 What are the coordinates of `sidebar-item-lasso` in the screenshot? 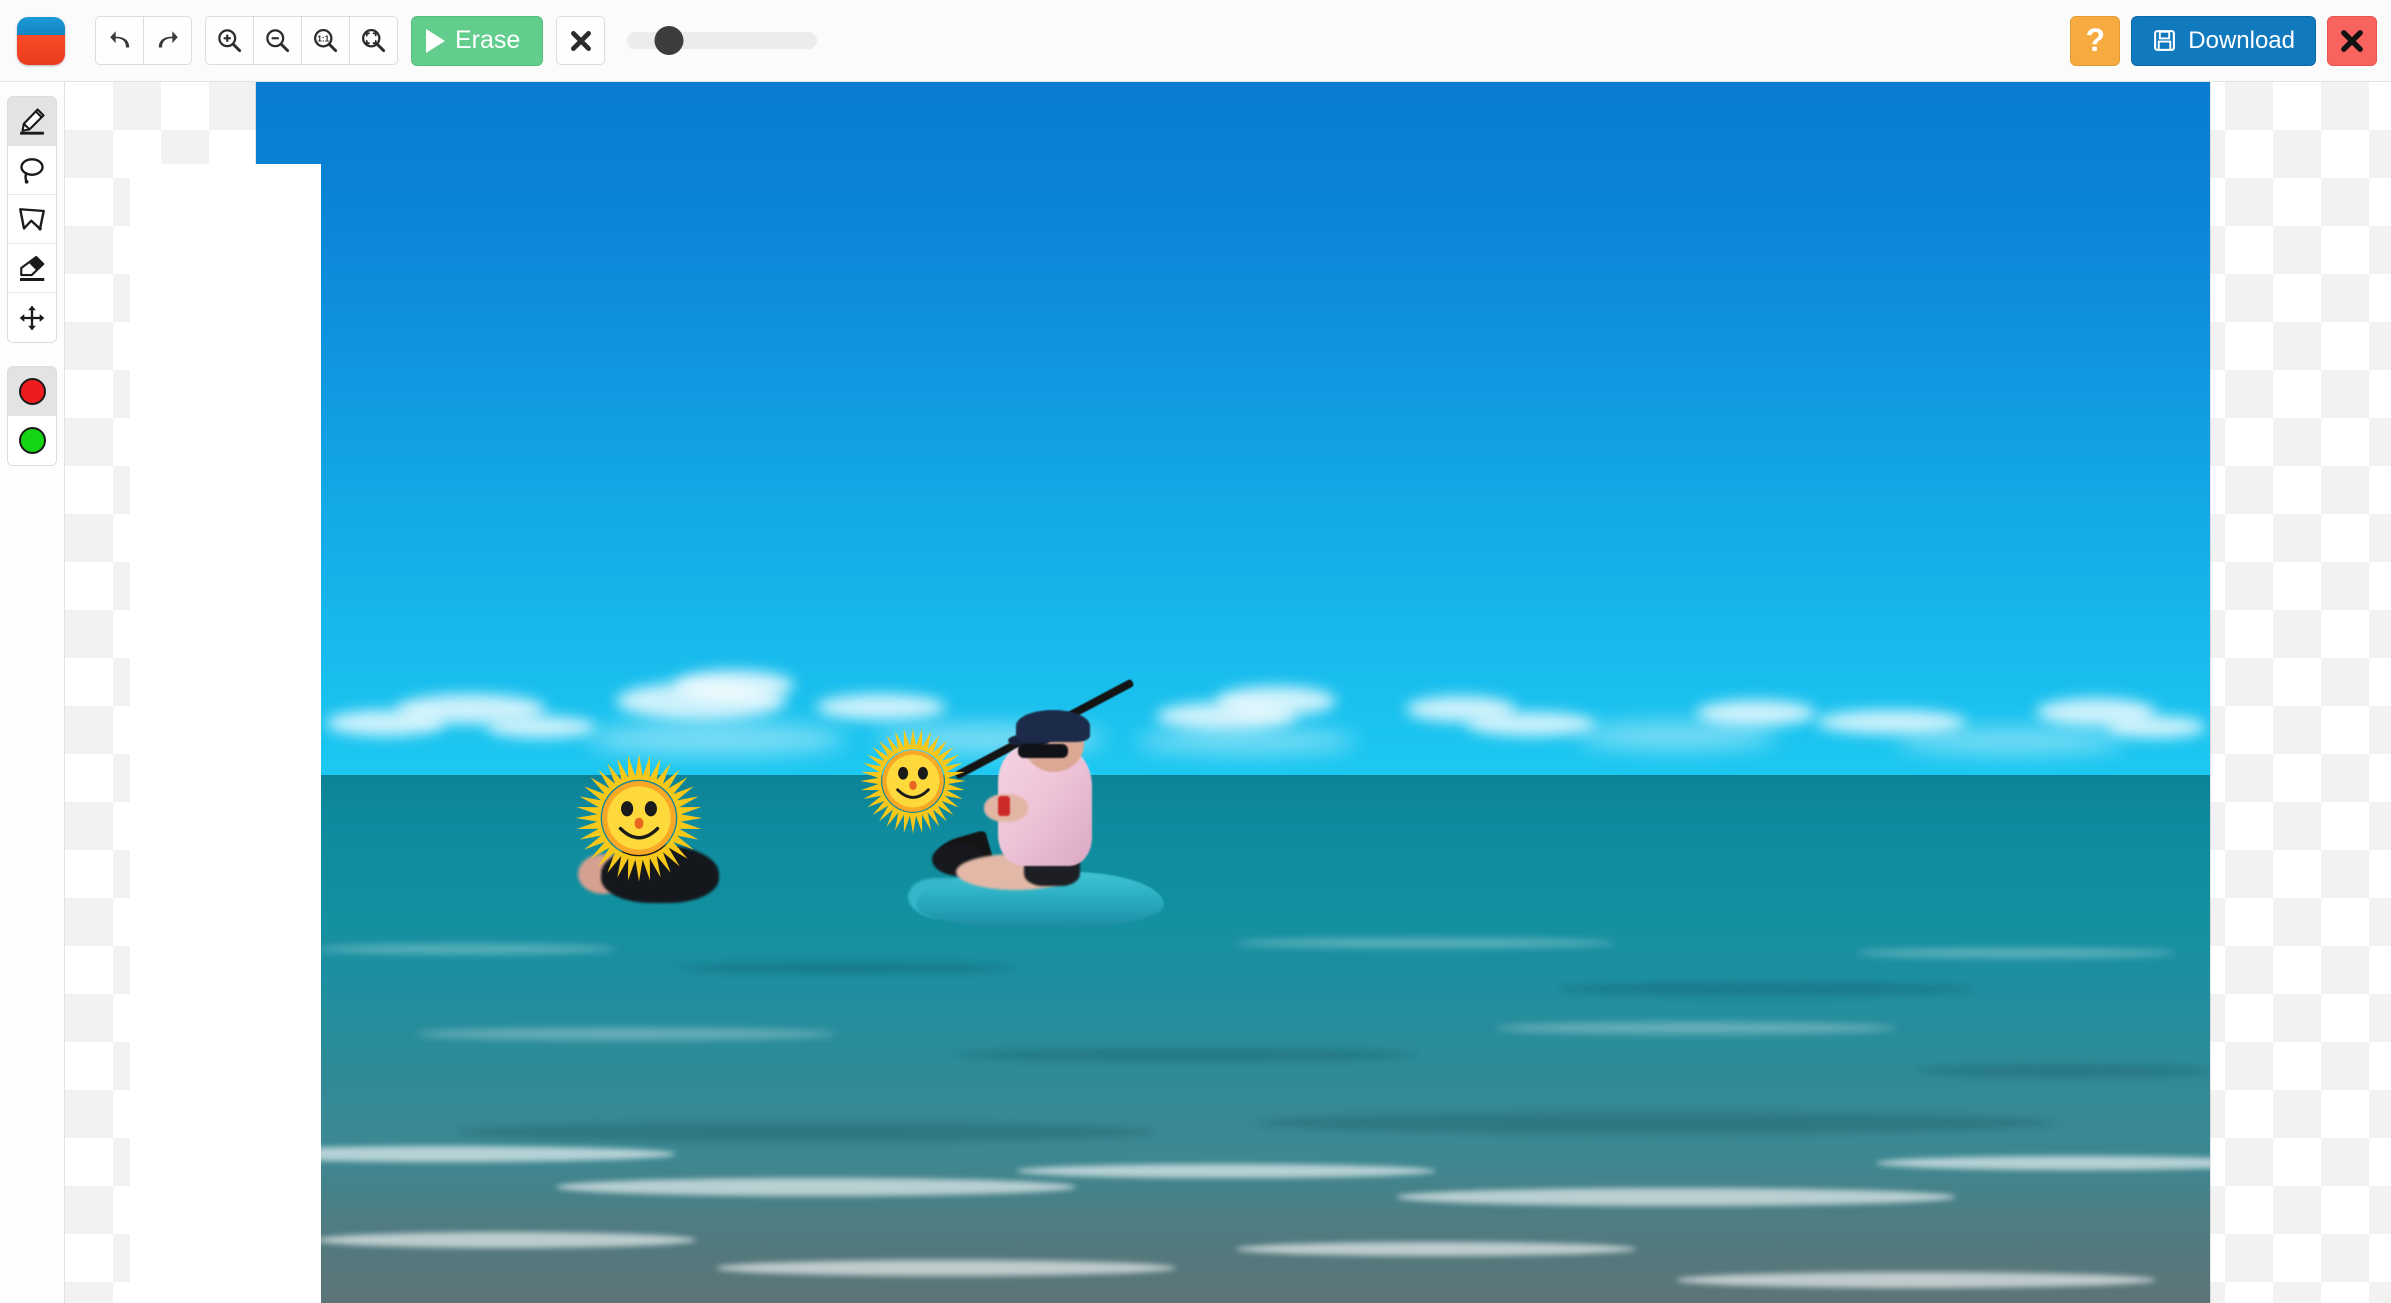 It's located at (32, 170).